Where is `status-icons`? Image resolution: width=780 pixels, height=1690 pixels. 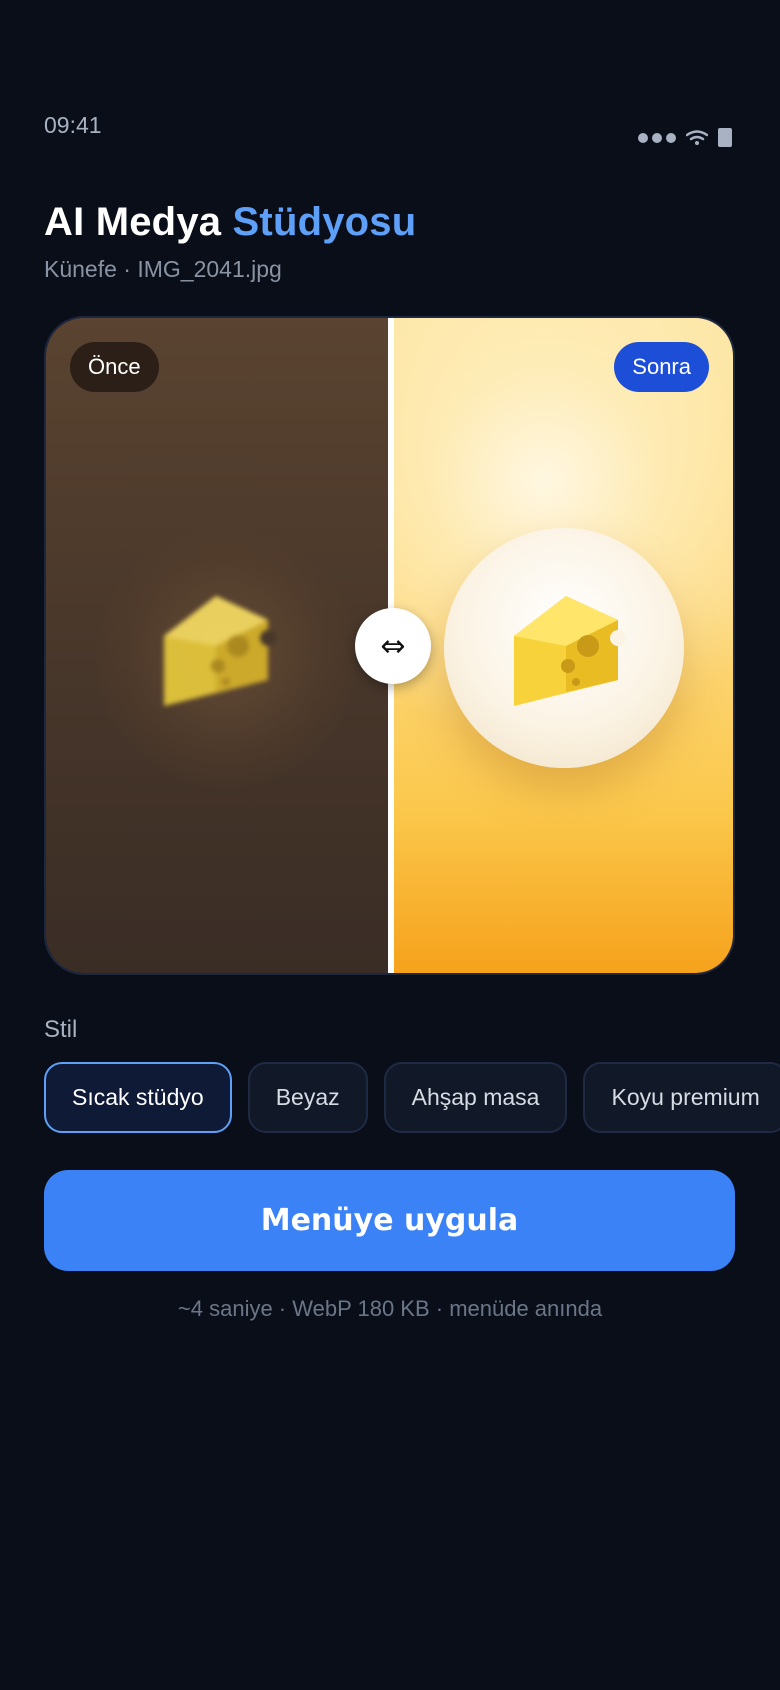
status-icons is located at coordinates (685, 137).